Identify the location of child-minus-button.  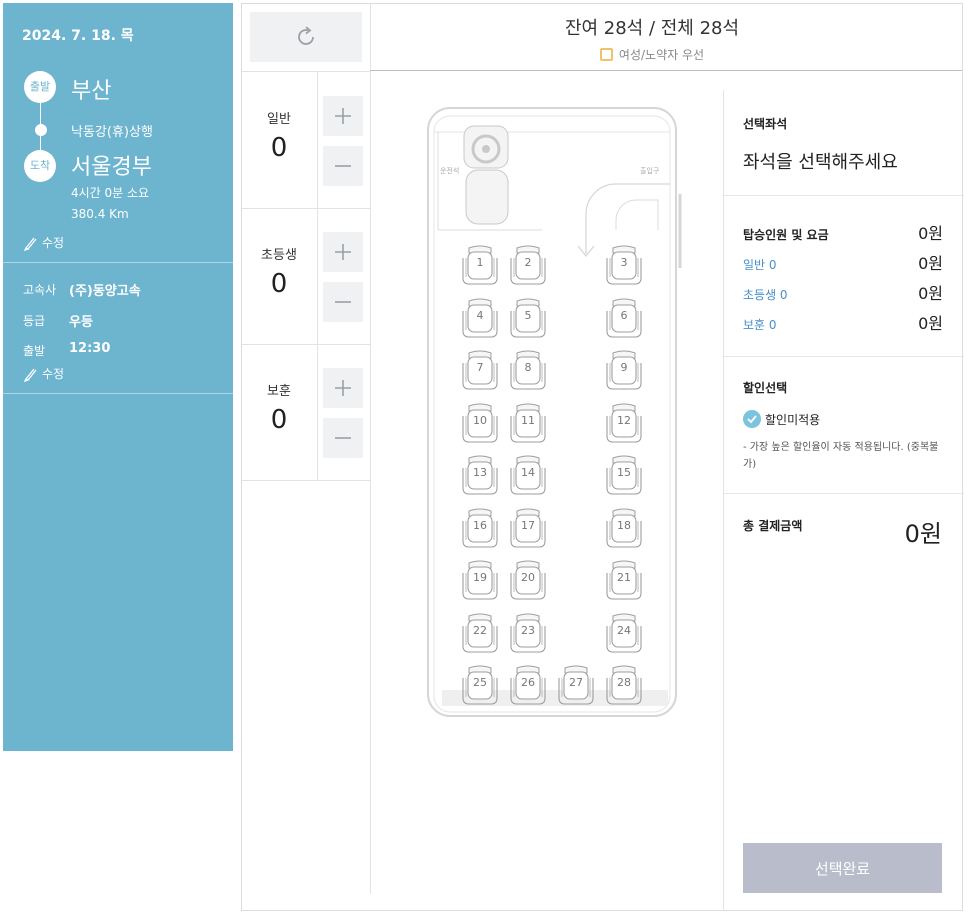
(343, 302).